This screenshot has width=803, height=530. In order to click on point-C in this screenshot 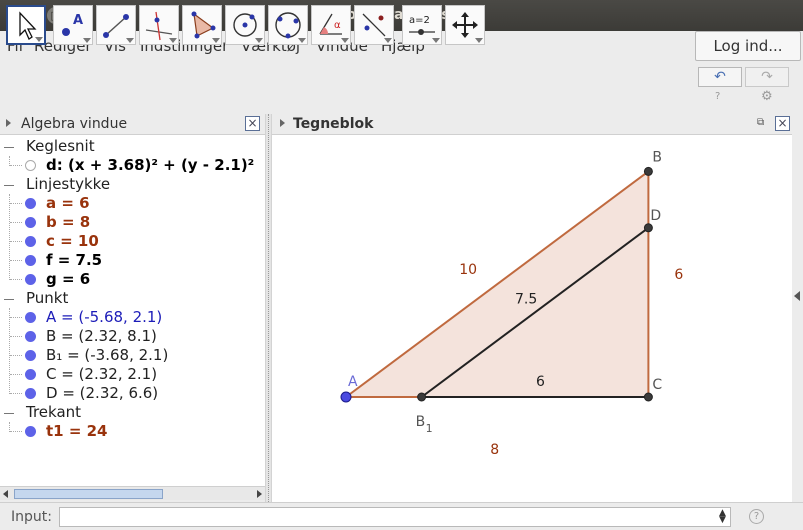, I will do `click(648, 397)`.